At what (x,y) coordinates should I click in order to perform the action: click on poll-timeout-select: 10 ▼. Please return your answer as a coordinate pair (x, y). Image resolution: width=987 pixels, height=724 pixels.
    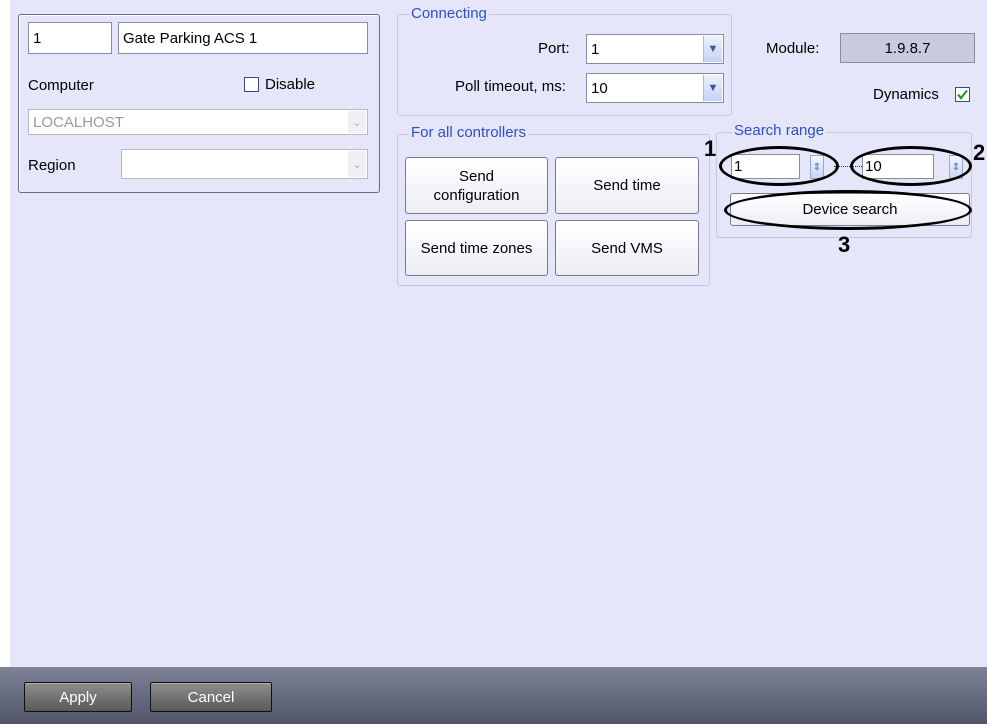
    Looking at the image, I should click on (655, 88).